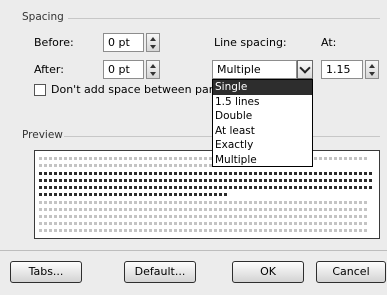 The image size is (387, 295). What do you see at coordinates (193, 250) in the screenshot?
I see `footer-divider` at bounding box center [193, 250].